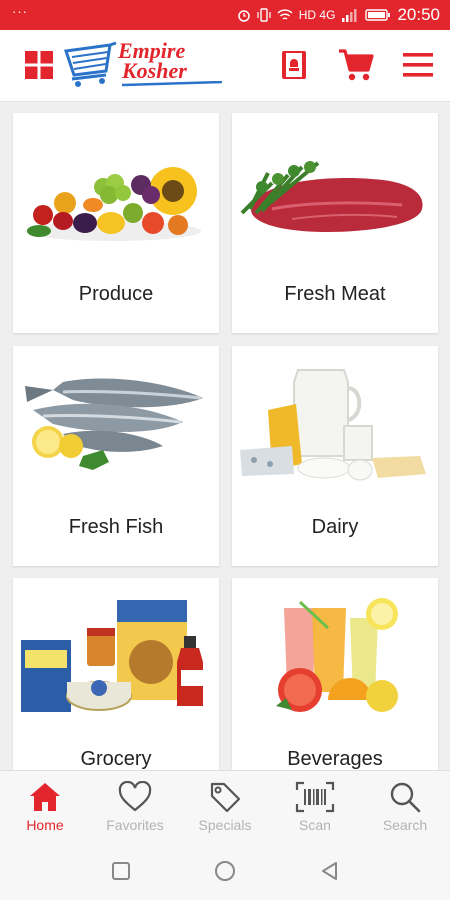 The width and height of the screenshot is (450, 900). I want to click on nav-label: Specials, so click(225, 825).